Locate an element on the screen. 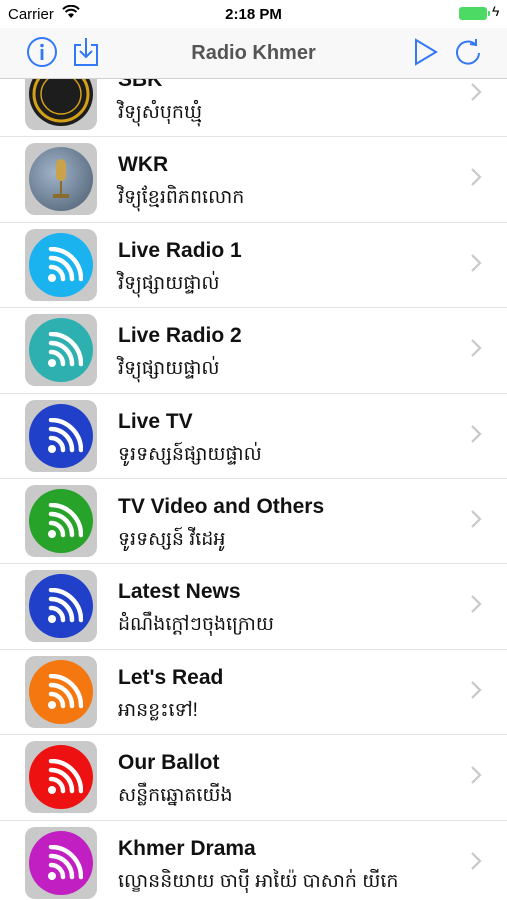 The width and height of the screenshot is (507, 900). status-bar: Carrier 2:18 PM ϟ is located at coordinates (253, 14).